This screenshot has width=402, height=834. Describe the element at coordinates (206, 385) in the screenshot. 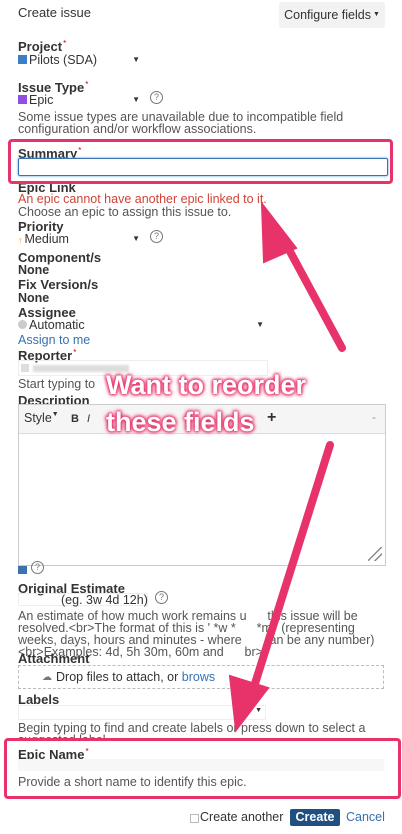

I see `annotation-line1: Want to reorder` at that location.